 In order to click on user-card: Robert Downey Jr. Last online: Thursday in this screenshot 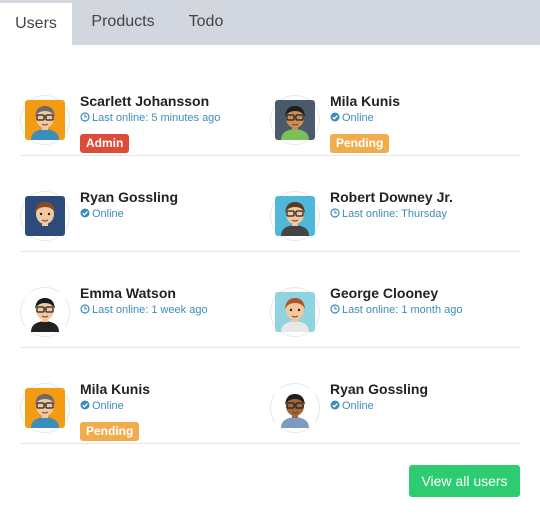, I will do `click(395, 204)`.